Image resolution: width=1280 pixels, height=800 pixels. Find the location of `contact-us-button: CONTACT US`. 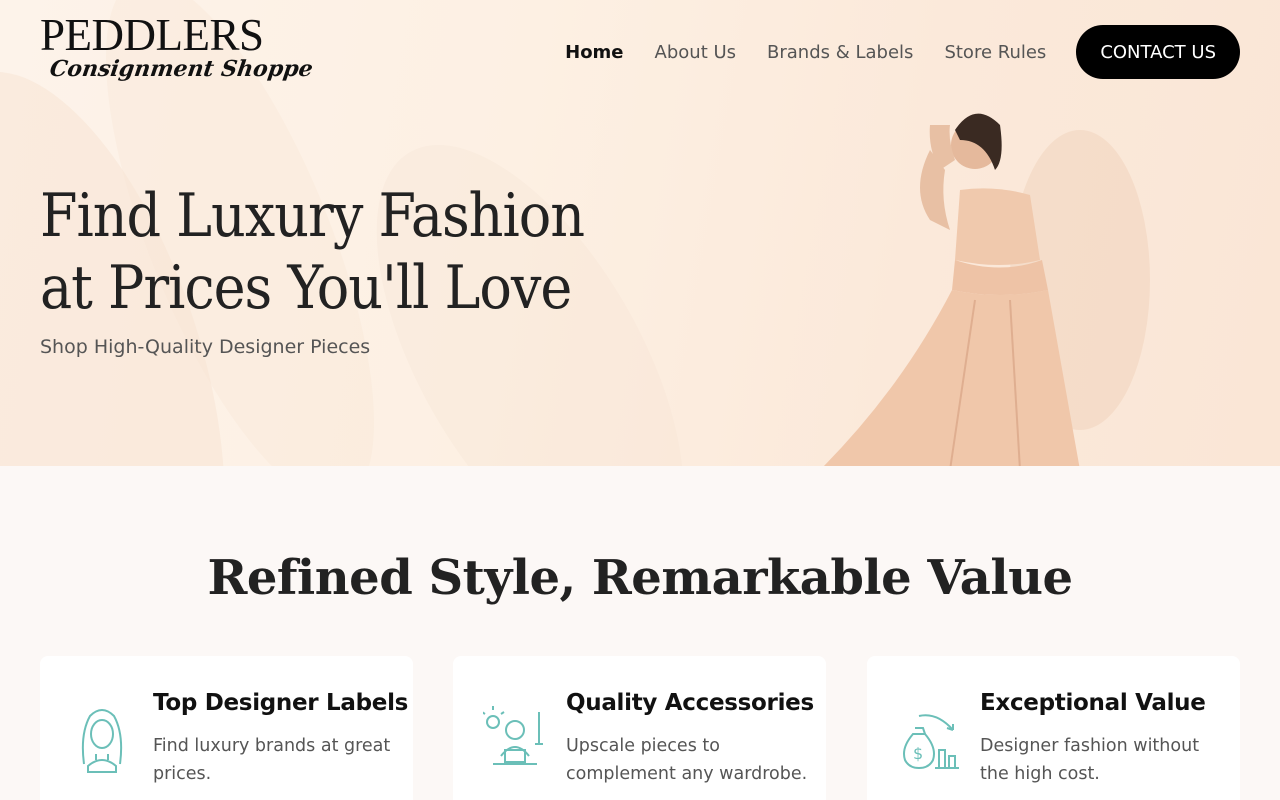

contact-us-button: CONTACT US is located at coordinates (1158, 52).